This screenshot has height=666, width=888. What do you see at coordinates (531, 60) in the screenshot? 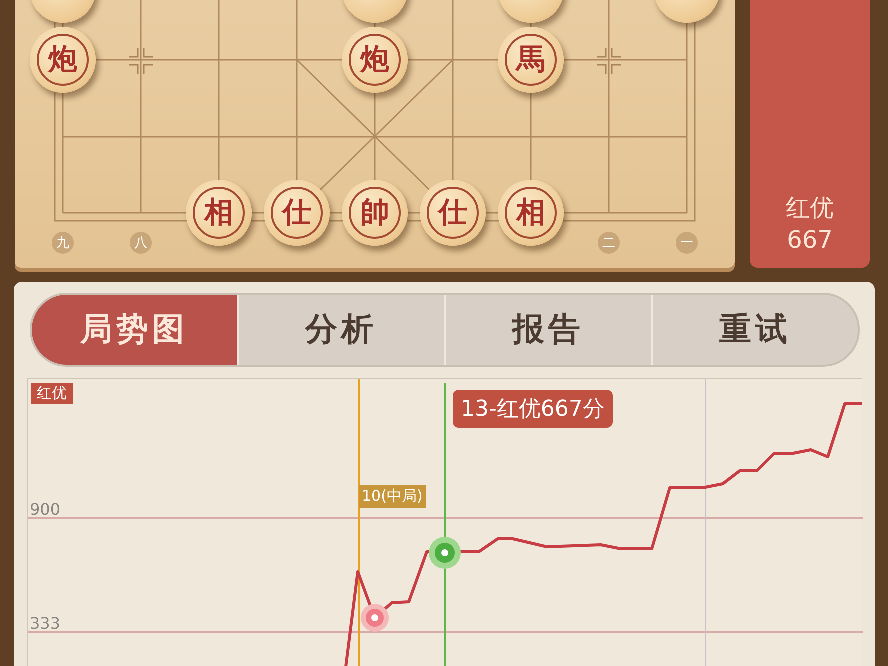
I see `chess-piece: 馬` at bounding box center [531, 60].